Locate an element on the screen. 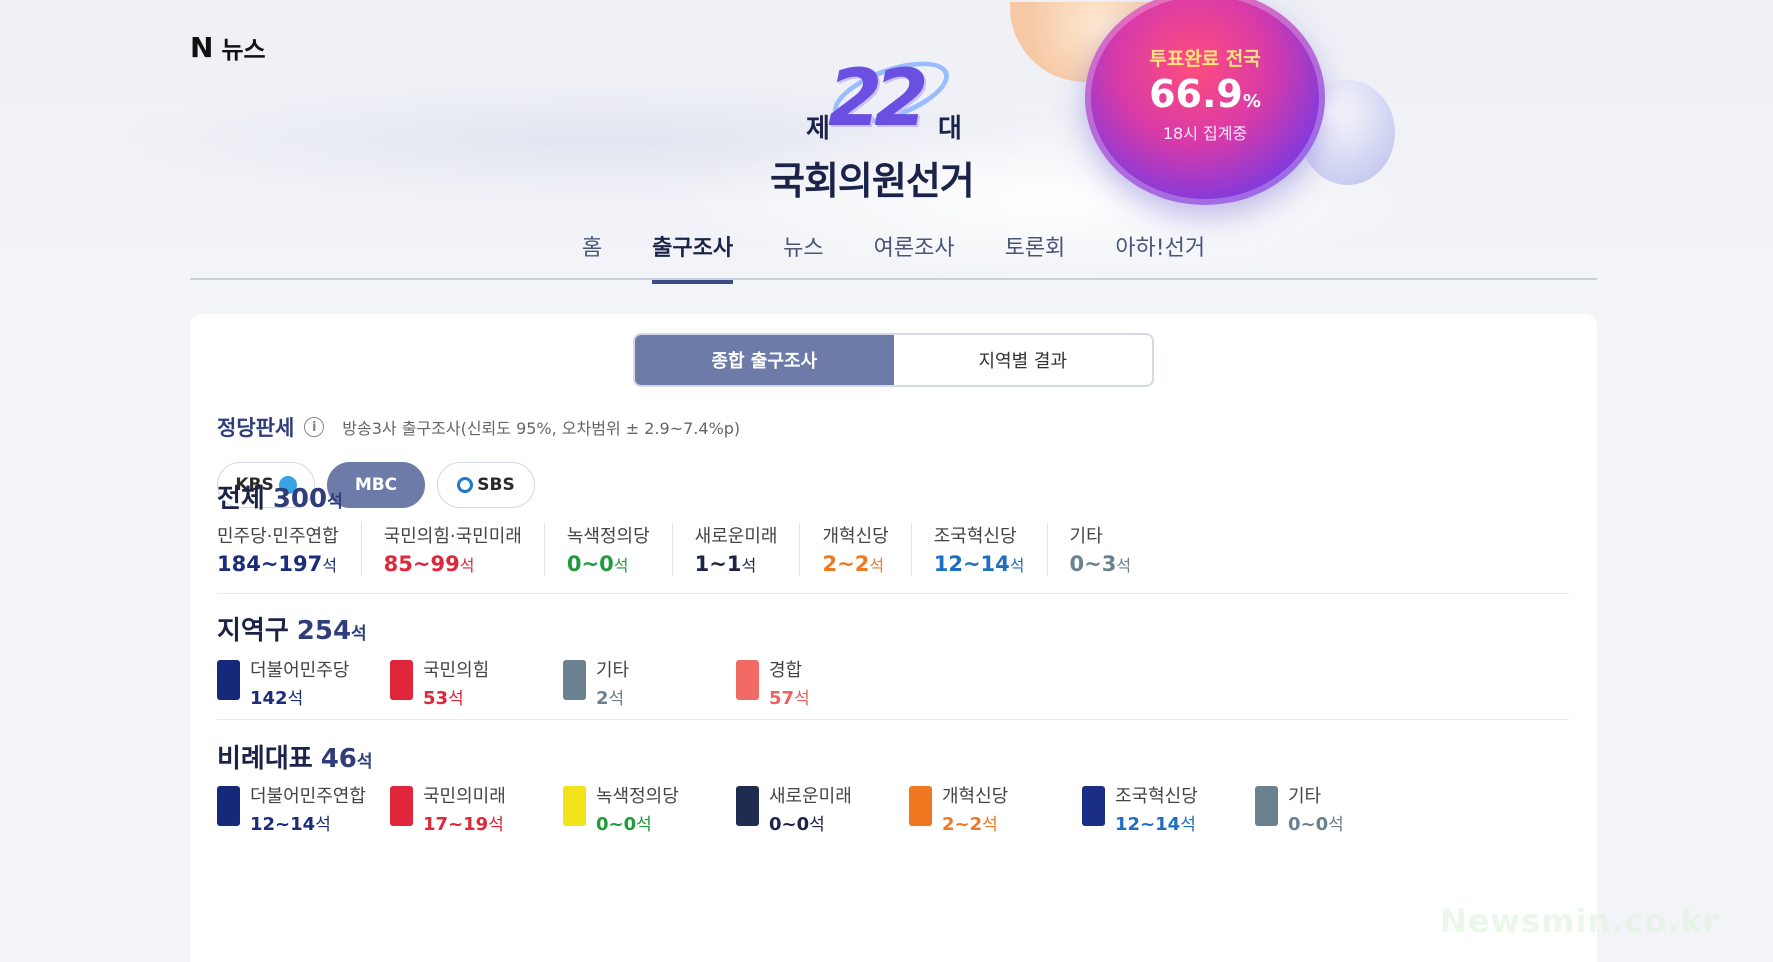  seat-range: 184~197석 is located at coordinates (278, 564).